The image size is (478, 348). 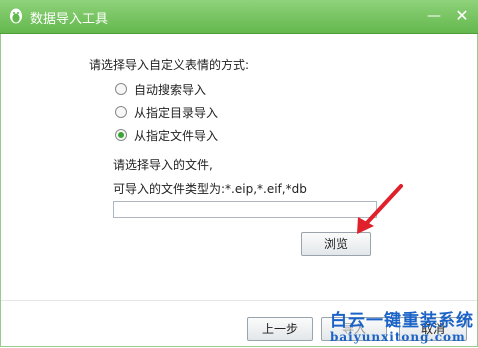 What do you see at coordinates (121, 135) in the screenshot?
I see `radio-button-selected` at bounding box center [121, 135].